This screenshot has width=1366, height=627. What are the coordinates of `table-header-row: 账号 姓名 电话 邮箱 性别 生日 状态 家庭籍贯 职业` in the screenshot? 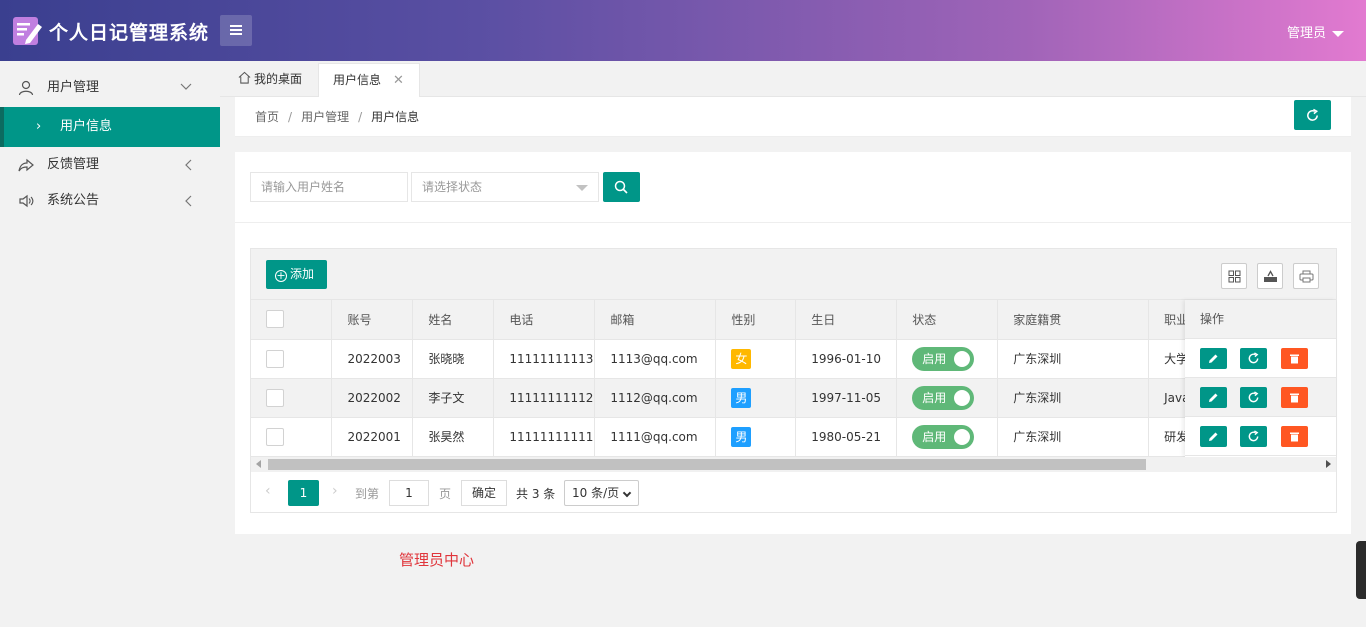 It's located at (793, 320).